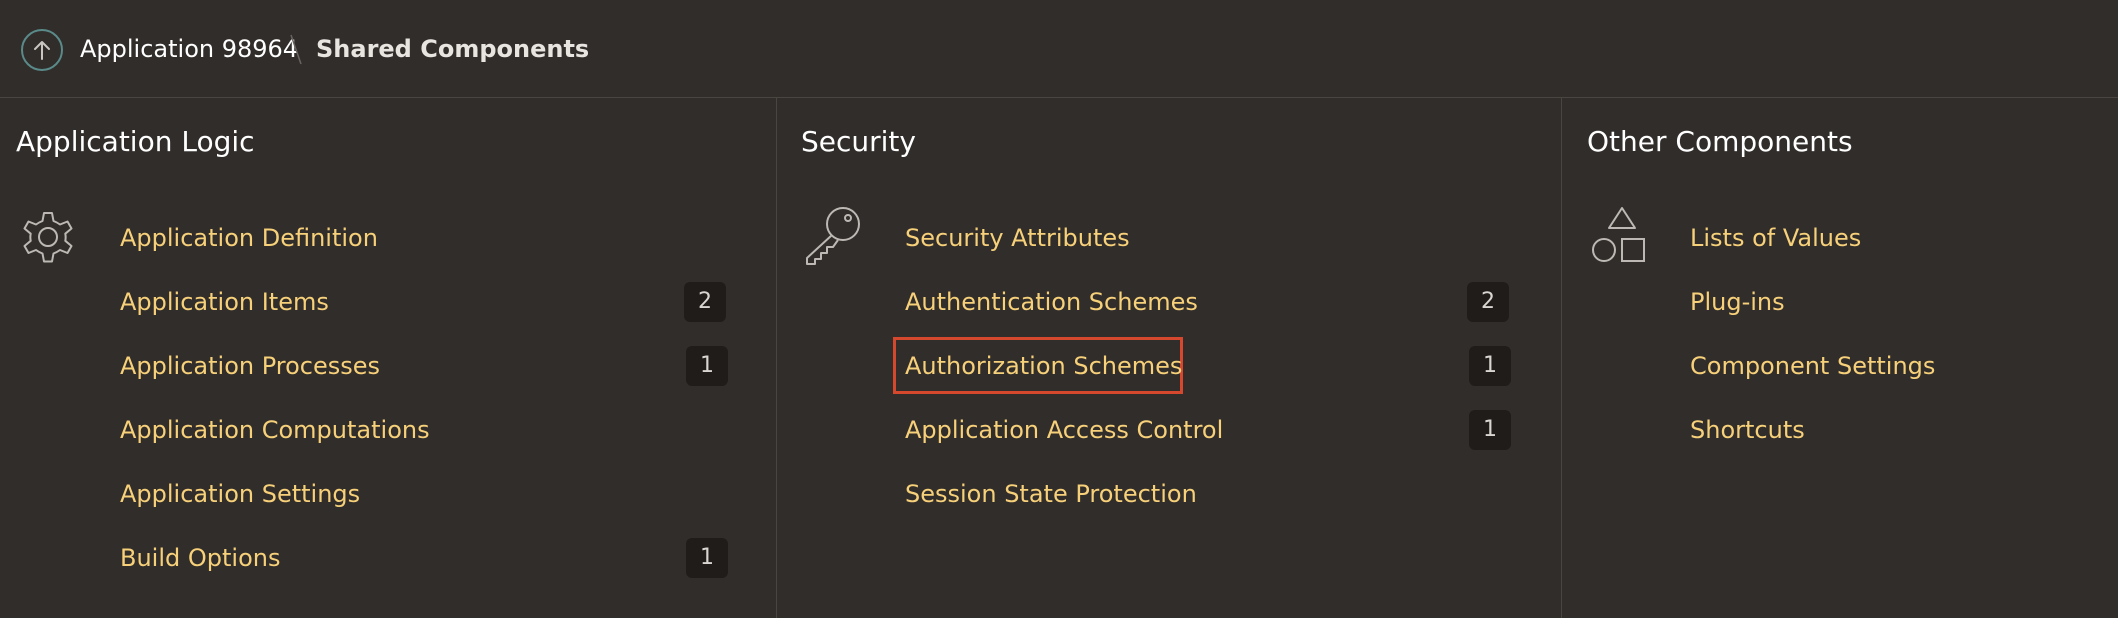 The height and width of the screenshot is (618, 2118). What do you see at coordinates (858, 141) in the screenshot?
I see `column-title: Security` at bounding box center [858, 141].